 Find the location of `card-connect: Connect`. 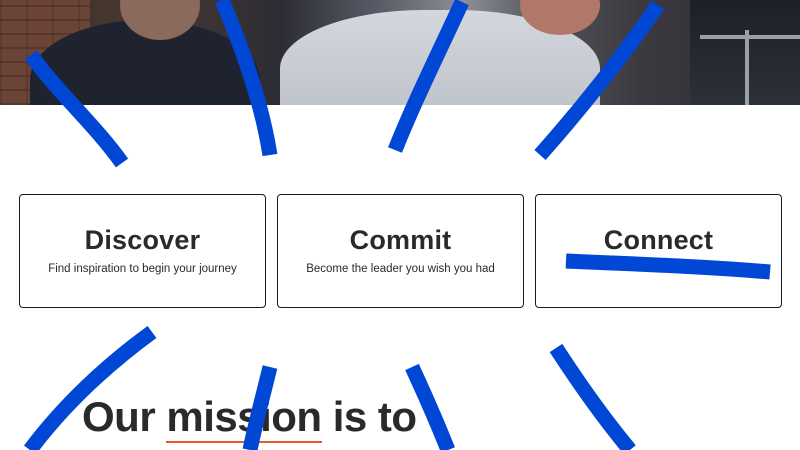

card-connect: Connect is located at coordinates (658, 251).